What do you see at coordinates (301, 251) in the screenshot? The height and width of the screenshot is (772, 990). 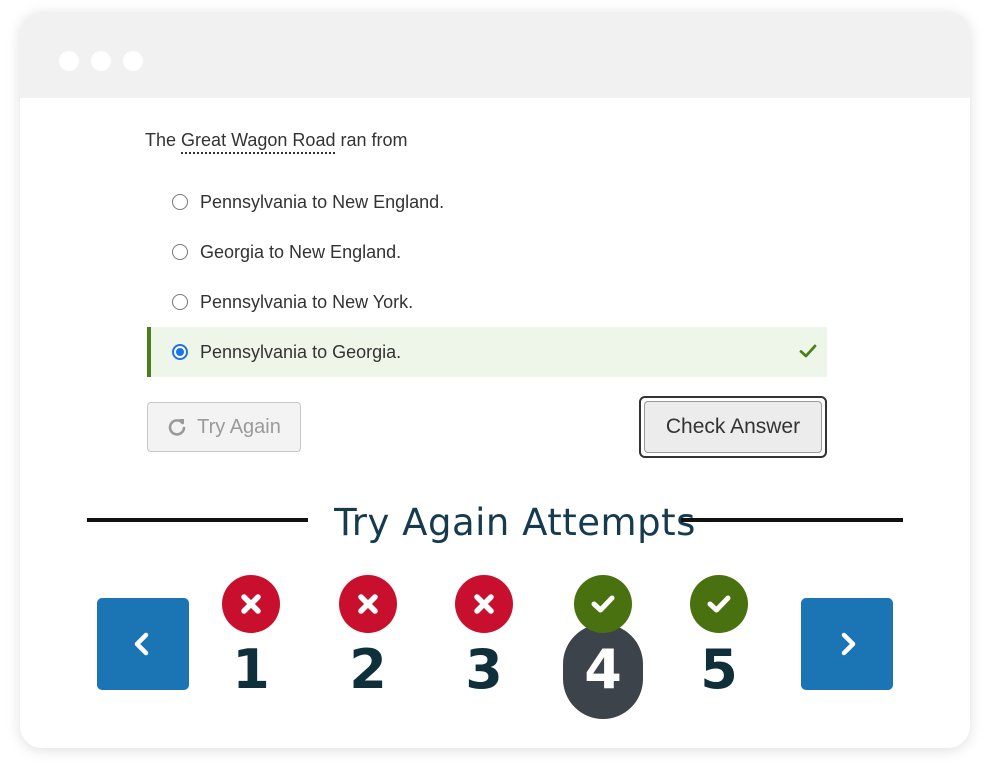 I see `option-label: Georgia to New England.` at bounding box center [301, 251].